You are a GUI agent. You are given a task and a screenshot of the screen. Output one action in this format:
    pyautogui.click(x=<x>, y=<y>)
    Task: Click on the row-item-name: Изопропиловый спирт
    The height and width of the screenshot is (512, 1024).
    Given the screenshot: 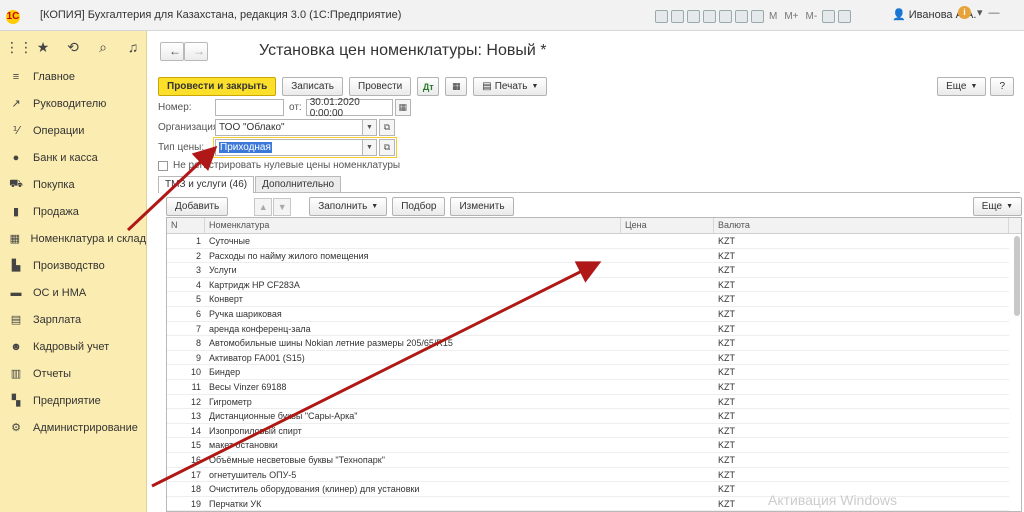 What is the action you would take?
    pyautogui.click(x=413, y=431)
    